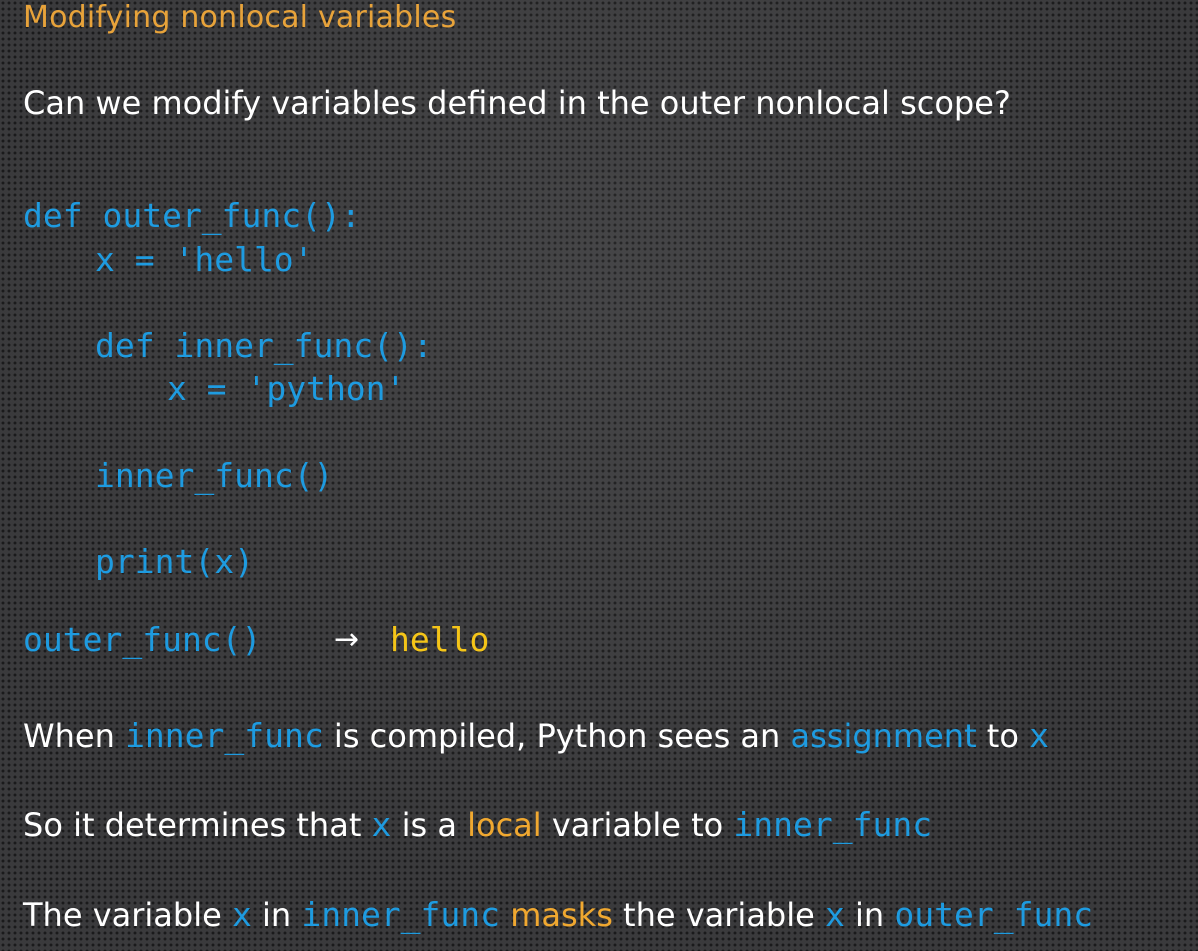 The height and width of the screenshot is (951, 1198). I want to click on code-line-assign-hello: x = 'hello', so click(204, 259).